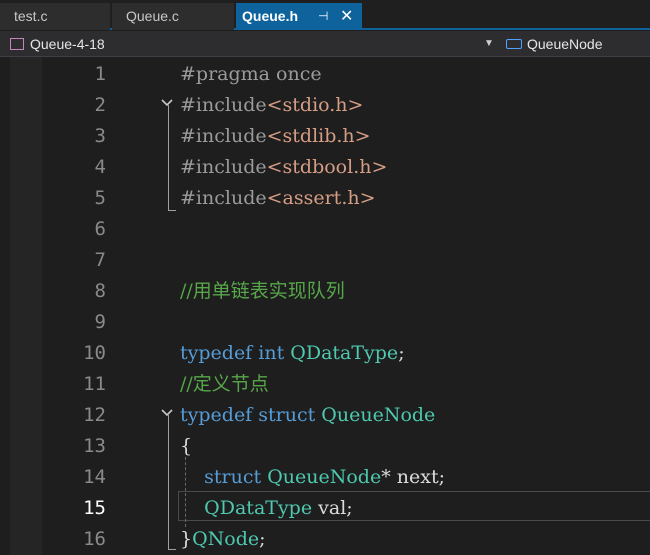 The image size is (650, 555). What do you see at coordinates (100, 136) in the screenshot?
I see `line-number: 3` at bounding box center [100, 136].